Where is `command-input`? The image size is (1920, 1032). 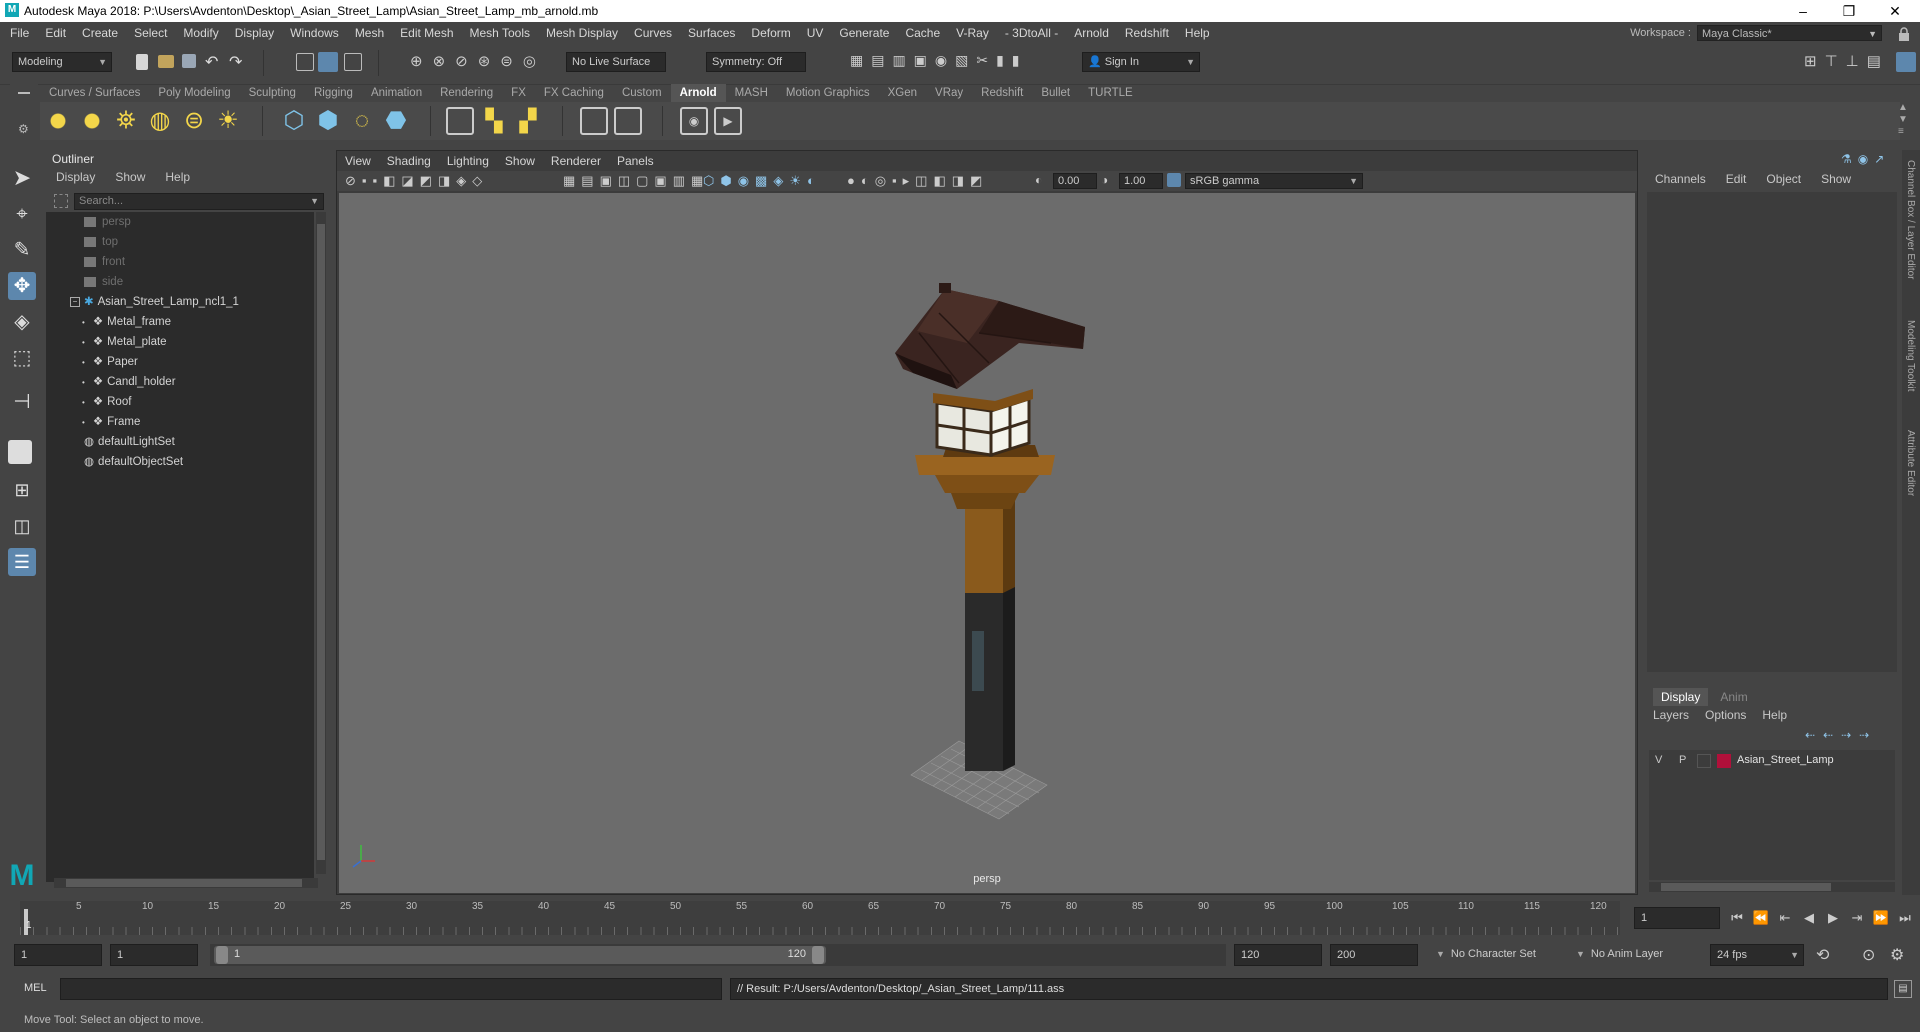 command-input is located at coordinates (391, 989).